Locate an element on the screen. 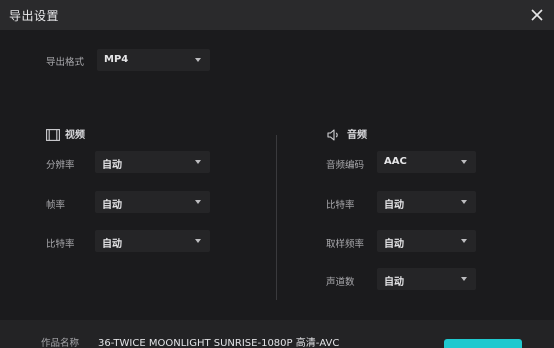 This screenshot has height=348, width=554. channels-select: 自动 is located at coordinates (426, 279).